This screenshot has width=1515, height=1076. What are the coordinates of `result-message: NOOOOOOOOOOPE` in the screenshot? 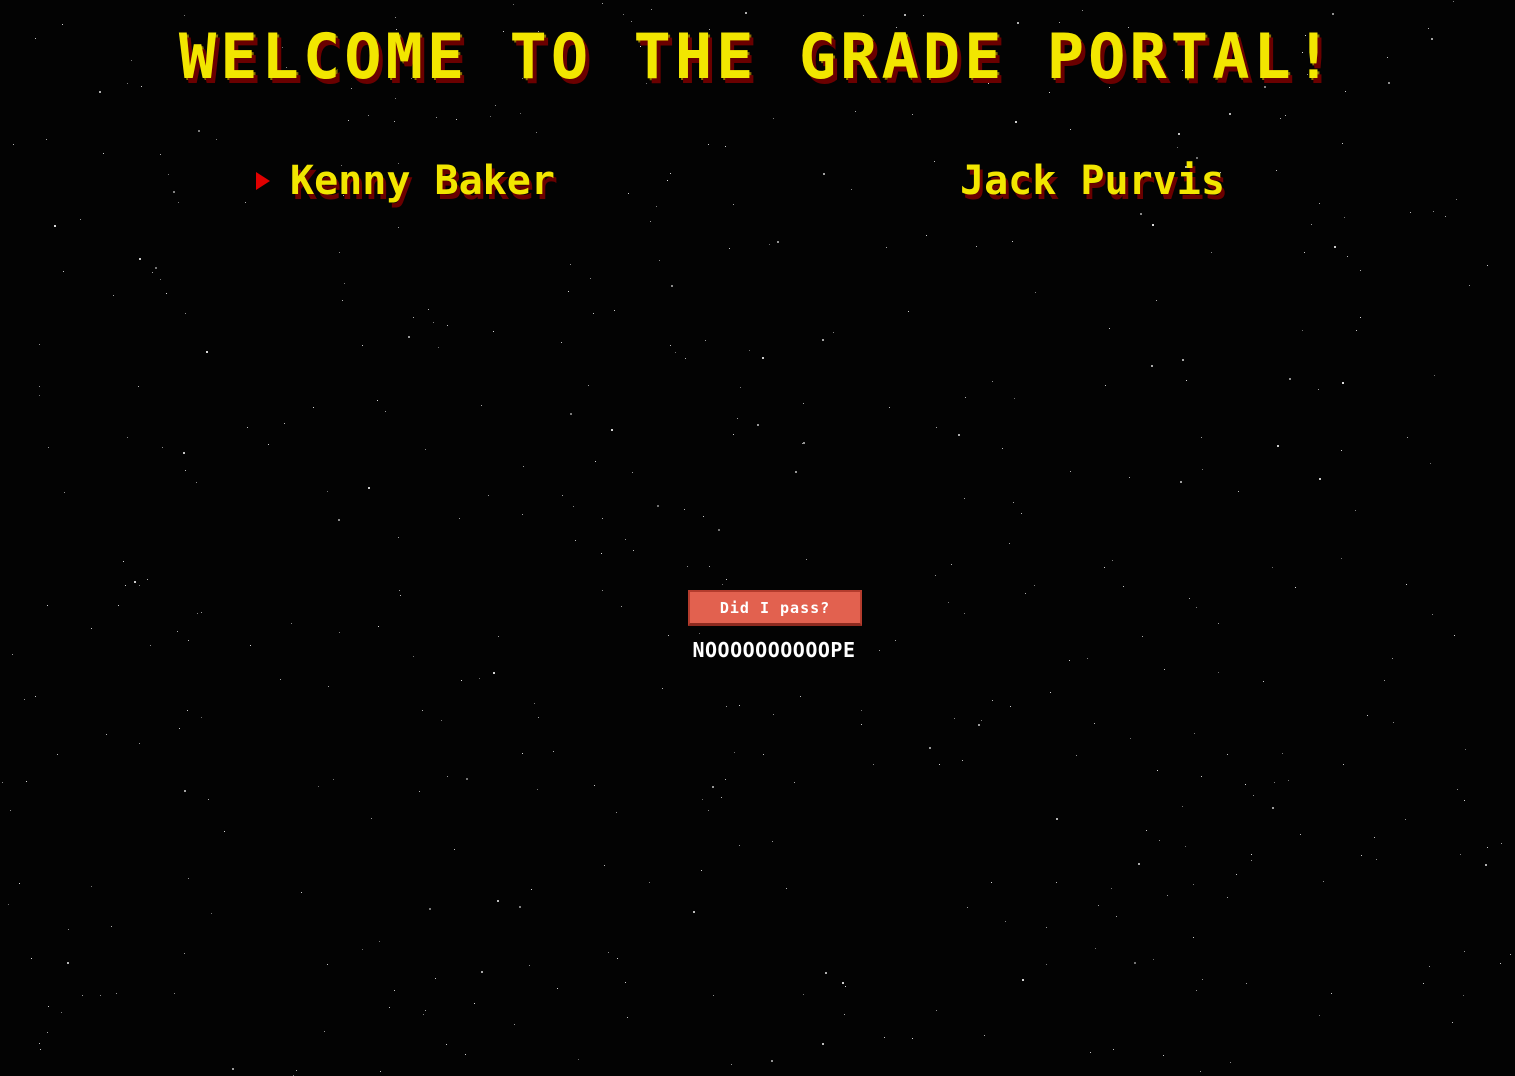 It's located at (774, 650).